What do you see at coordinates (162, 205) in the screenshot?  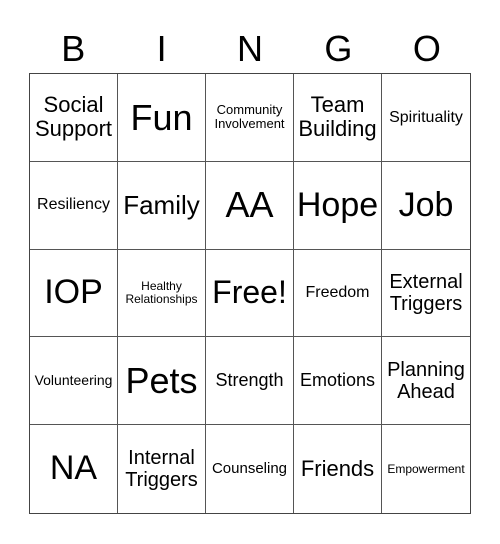 I see `bingo-cell: Family` at bounding box center [162, 205].